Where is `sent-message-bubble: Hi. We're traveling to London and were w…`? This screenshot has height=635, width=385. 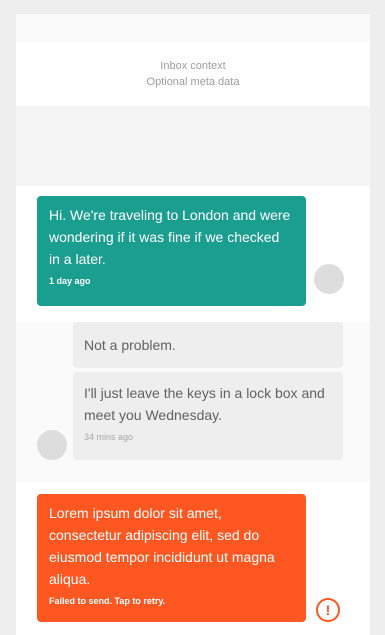 sent-message-bubble: Hi. We're traveling to London and were w… is located at coordinates (171, 251).